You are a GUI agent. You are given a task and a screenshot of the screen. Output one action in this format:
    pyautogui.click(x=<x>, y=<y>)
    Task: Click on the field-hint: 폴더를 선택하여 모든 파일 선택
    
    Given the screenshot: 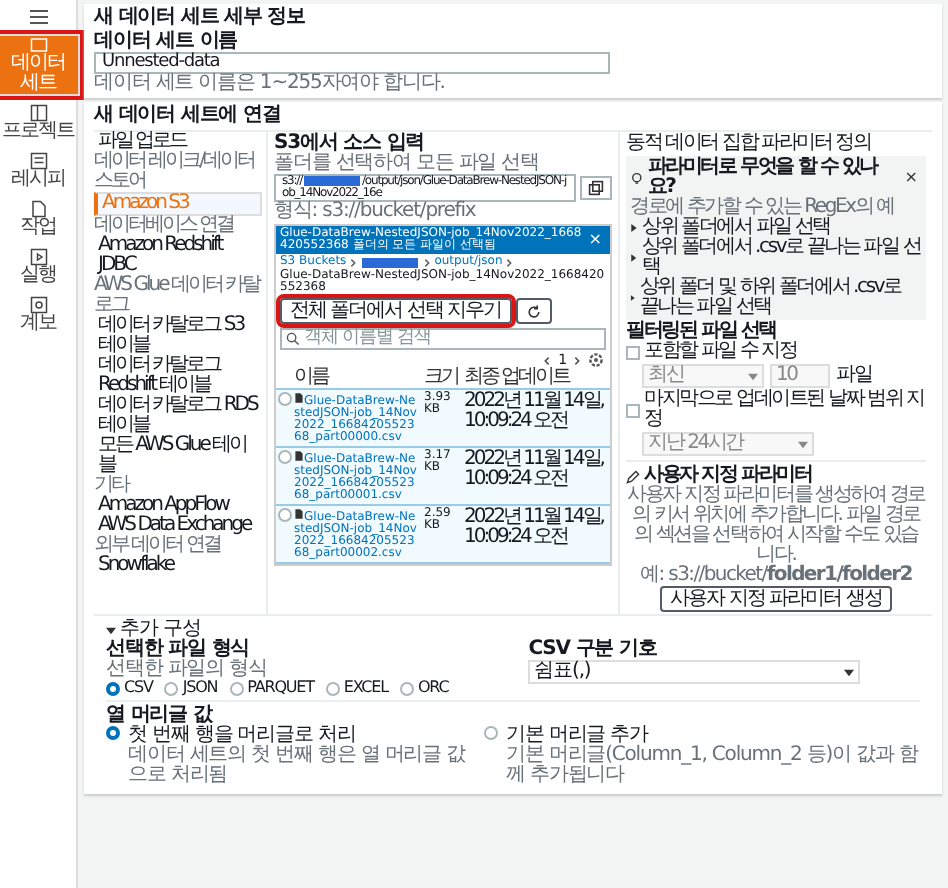 What is the action you would take?
    pyautogui.click(x=408, y=164)
    